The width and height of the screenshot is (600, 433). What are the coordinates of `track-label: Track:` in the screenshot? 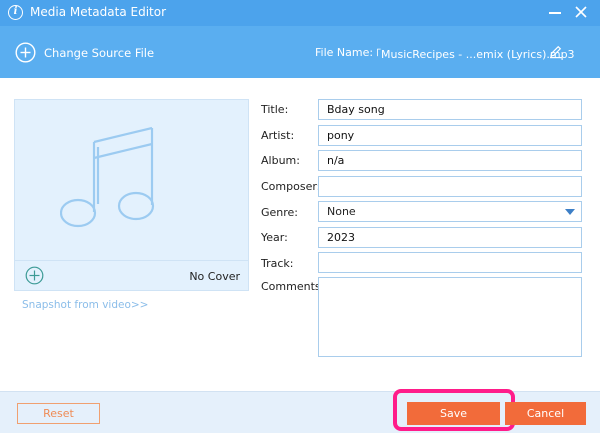 It's located at (277, 263).